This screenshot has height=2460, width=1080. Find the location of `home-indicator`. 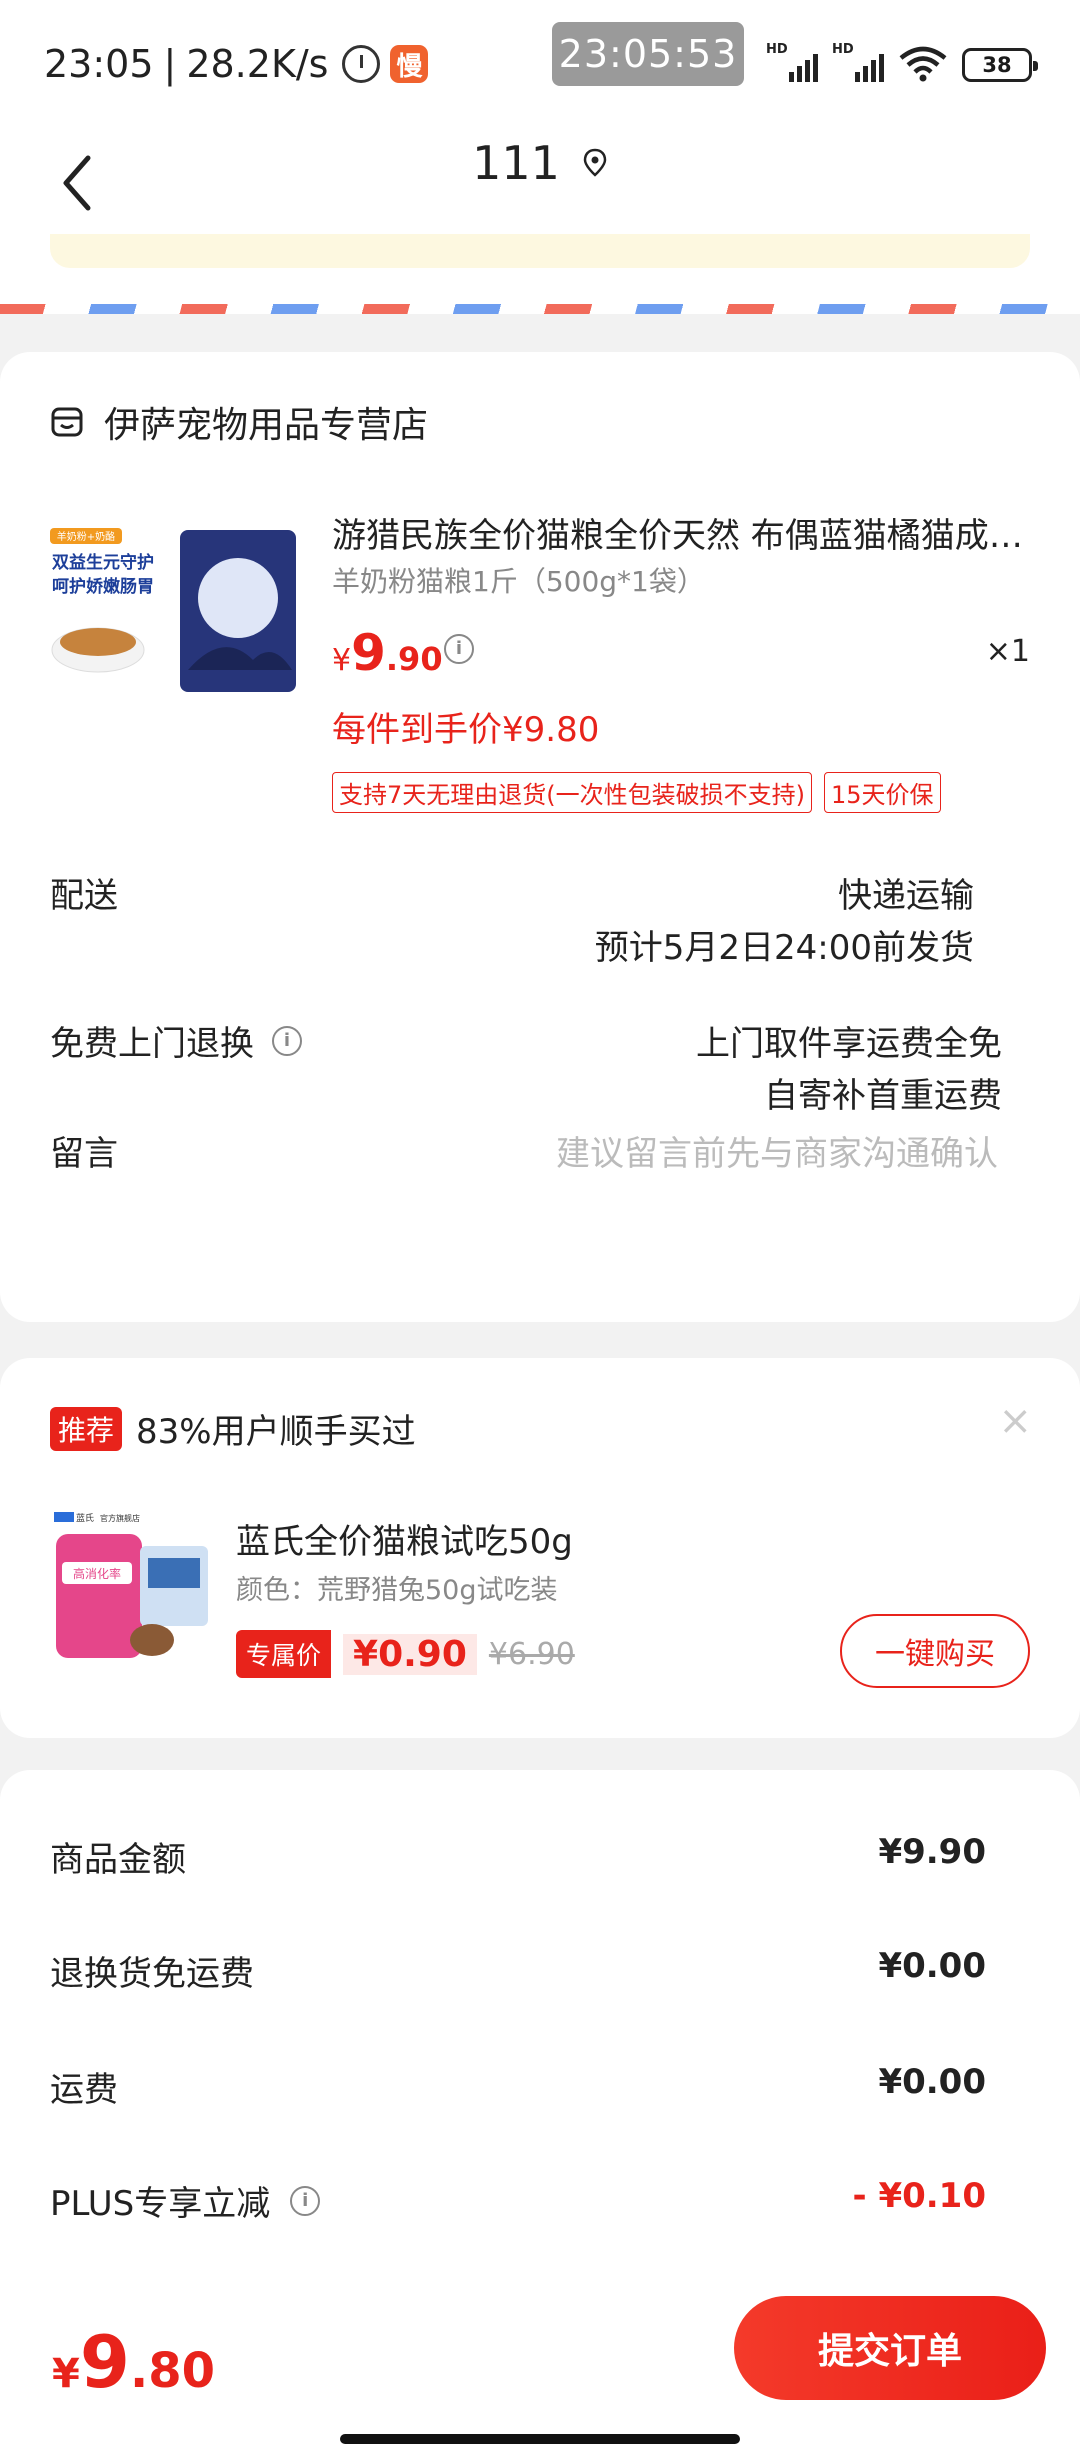

home-indicator is located at coordinates (540, 2439).